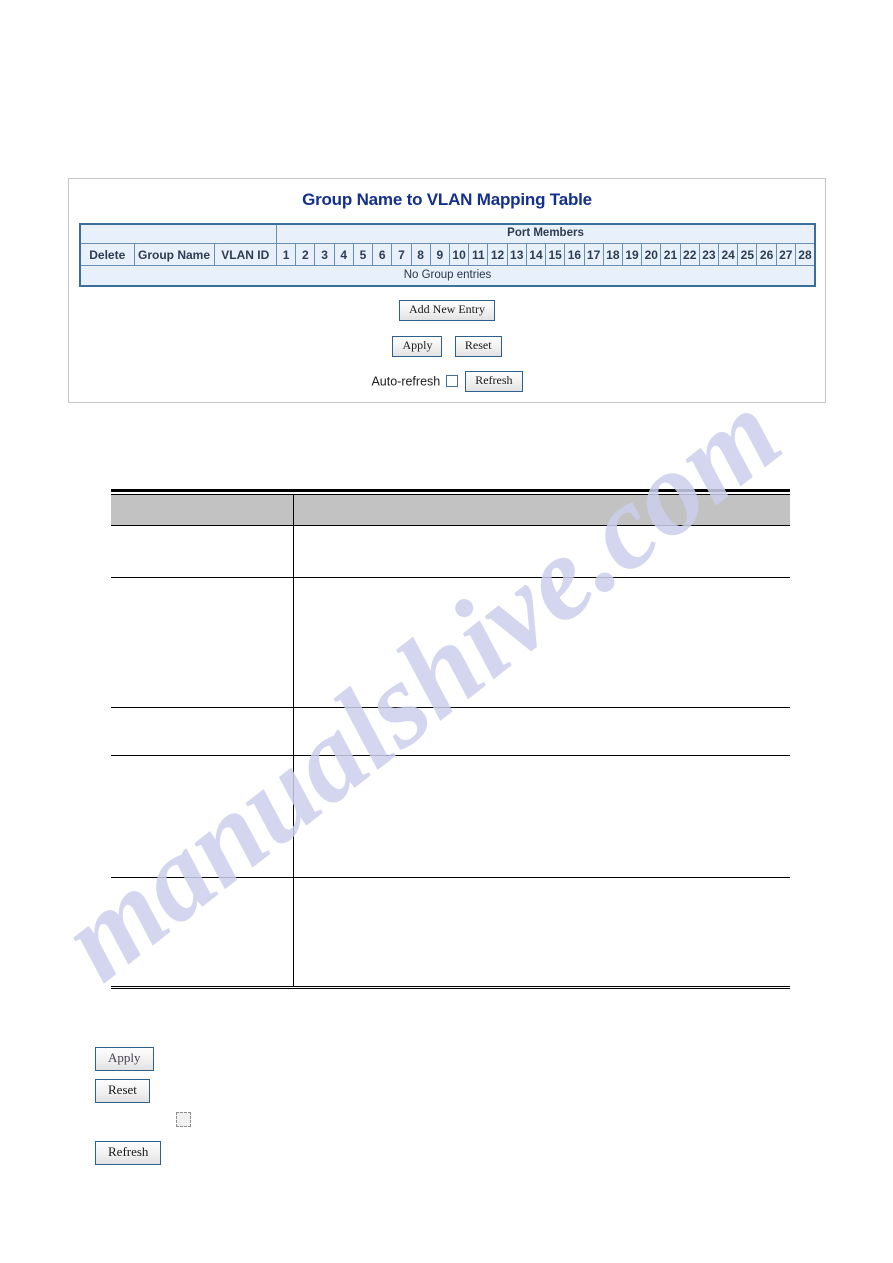 This screenshot has width=893, height=1263. Describe the element at coordinates (174, 233) in the screenshot. I see `spacer-cell-group` at that location.